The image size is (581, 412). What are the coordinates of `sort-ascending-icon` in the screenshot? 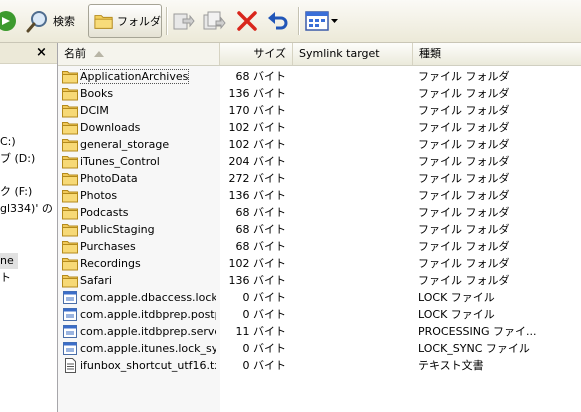 It's located at (99, 54).